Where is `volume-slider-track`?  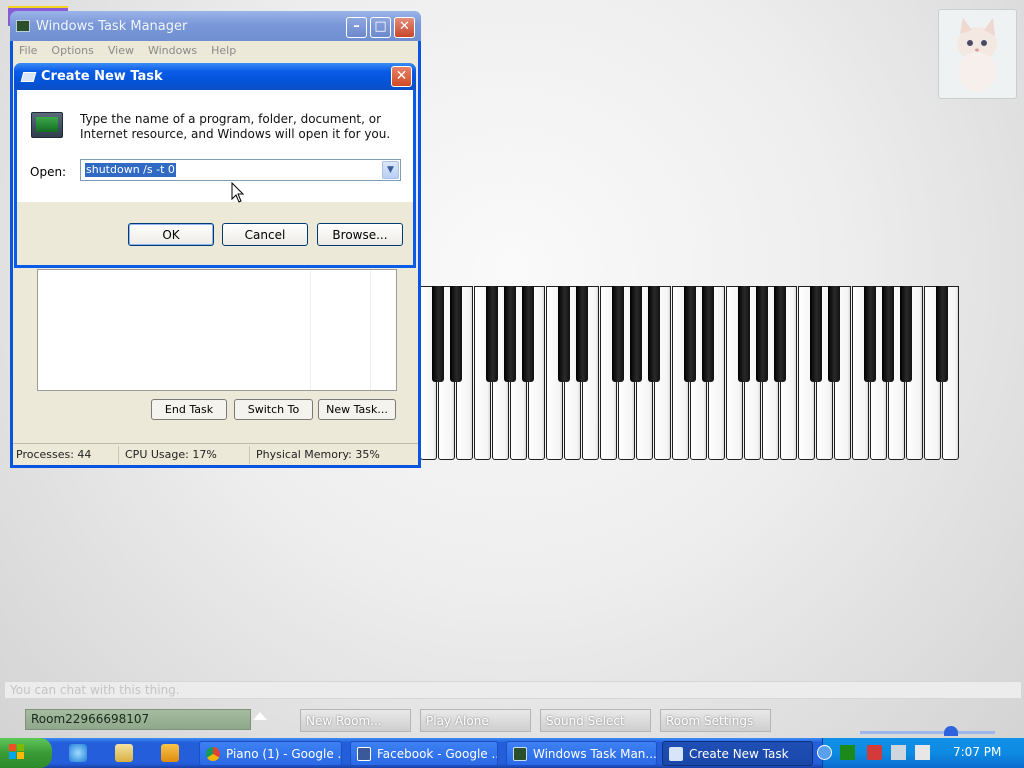
volume-slider-track is located at coordinates (927, 732).